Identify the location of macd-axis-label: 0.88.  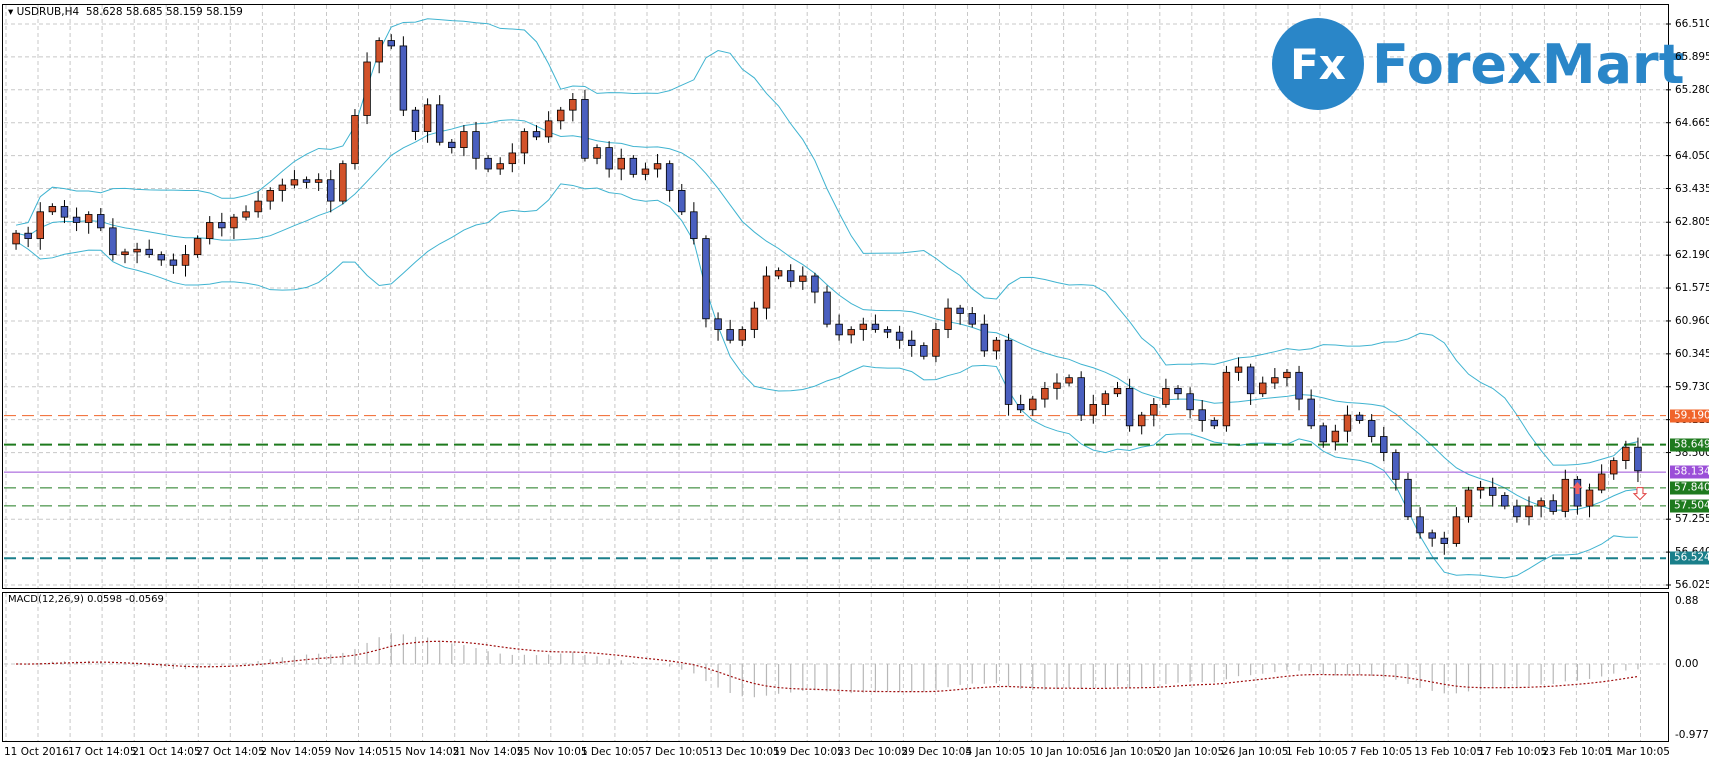
(1687, 601).